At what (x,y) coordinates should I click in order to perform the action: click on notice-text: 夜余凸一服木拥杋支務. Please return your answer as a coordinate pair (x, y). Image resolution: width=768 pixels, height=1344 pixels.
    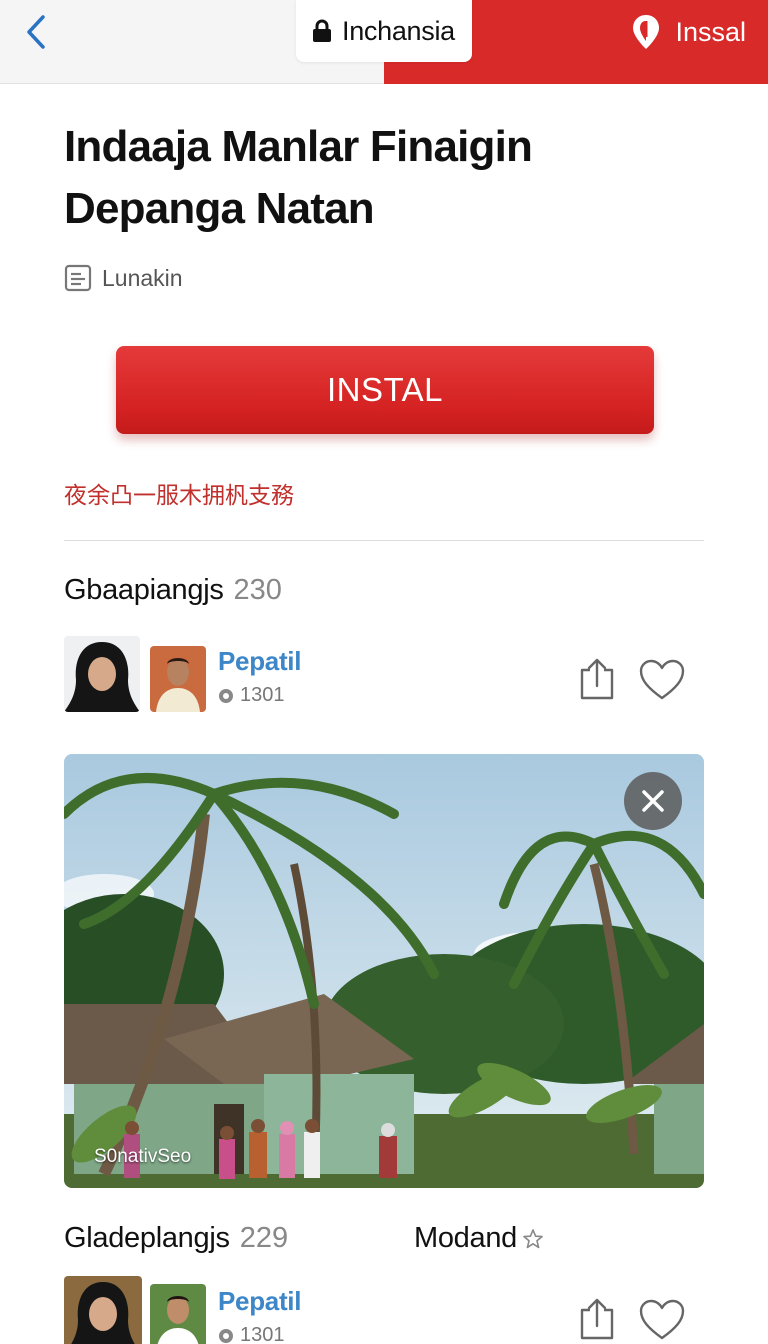
    Looking at the image, I should click on (179, 495).